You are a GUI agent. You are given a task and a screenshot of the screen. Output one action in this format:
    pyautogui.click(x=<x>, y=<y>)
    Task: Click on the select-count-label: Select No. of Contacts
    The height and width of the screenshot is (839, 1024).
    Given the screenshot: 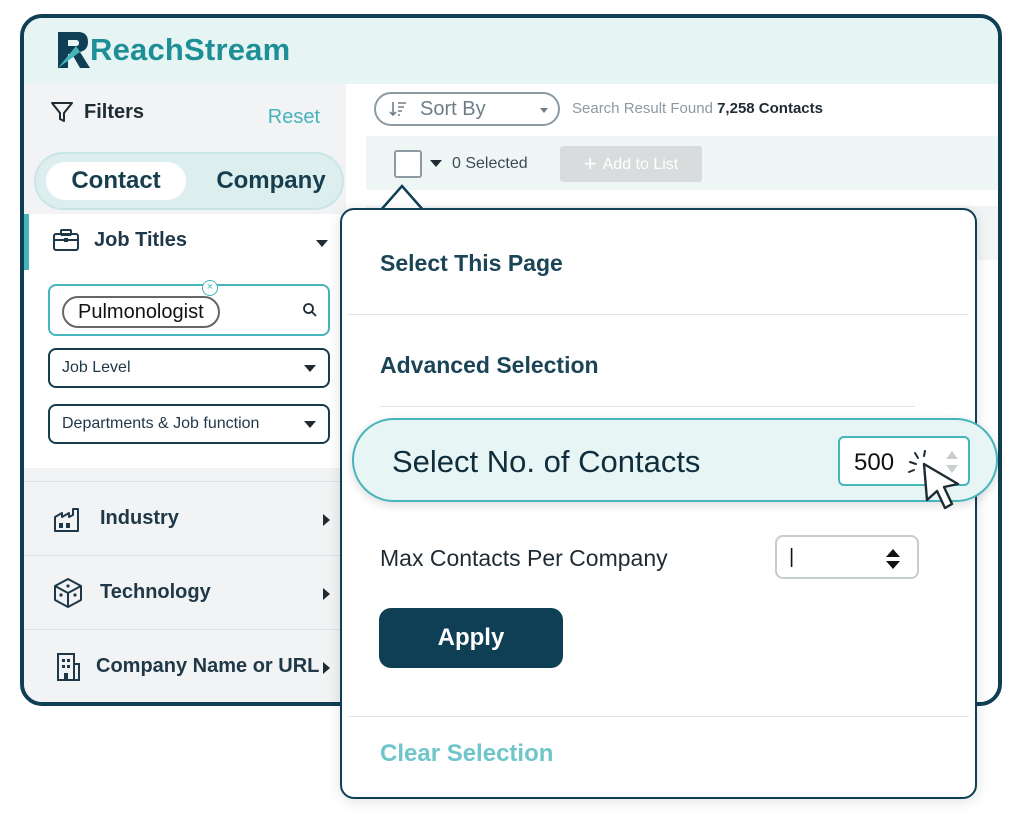 What is the action you would take?
    pyautogui.click(x=546, y=461)
    